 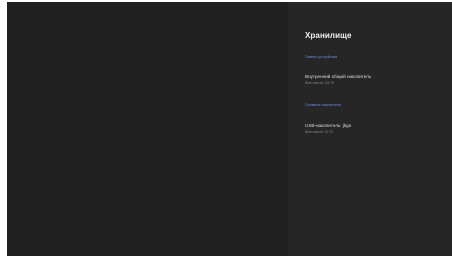 What do you see at coordinates (328, 125) in the screenshot?
I see `usb-storage-name: USB-накопитель: jkgo` at bounding box center [328, 125].